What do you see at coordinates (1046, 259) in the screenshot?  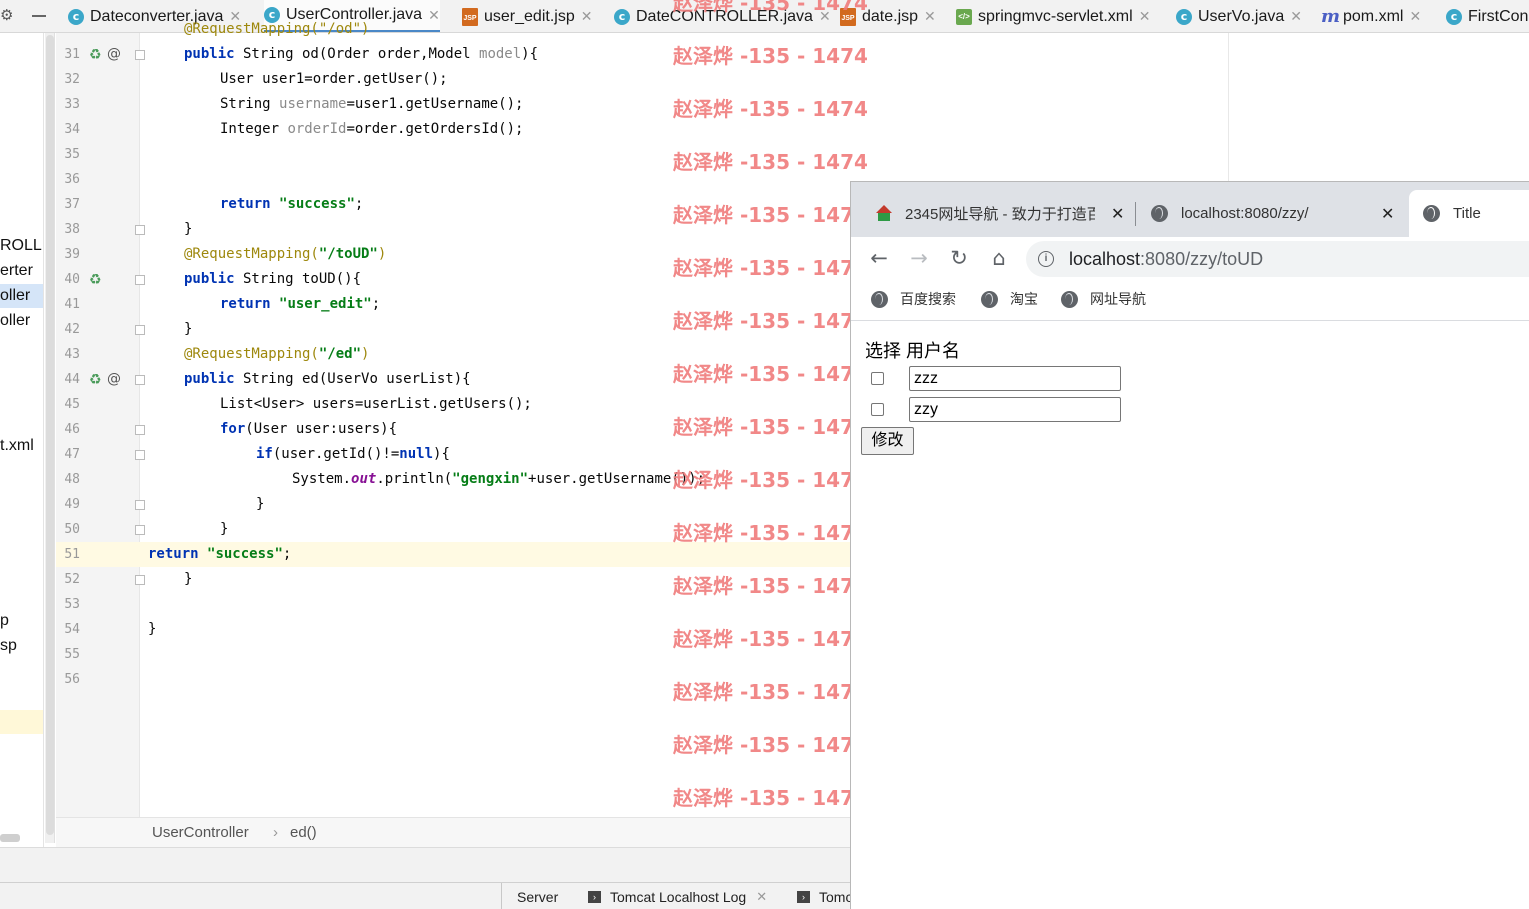 I see `info-icon: i` at bounding box center [1046, 259].